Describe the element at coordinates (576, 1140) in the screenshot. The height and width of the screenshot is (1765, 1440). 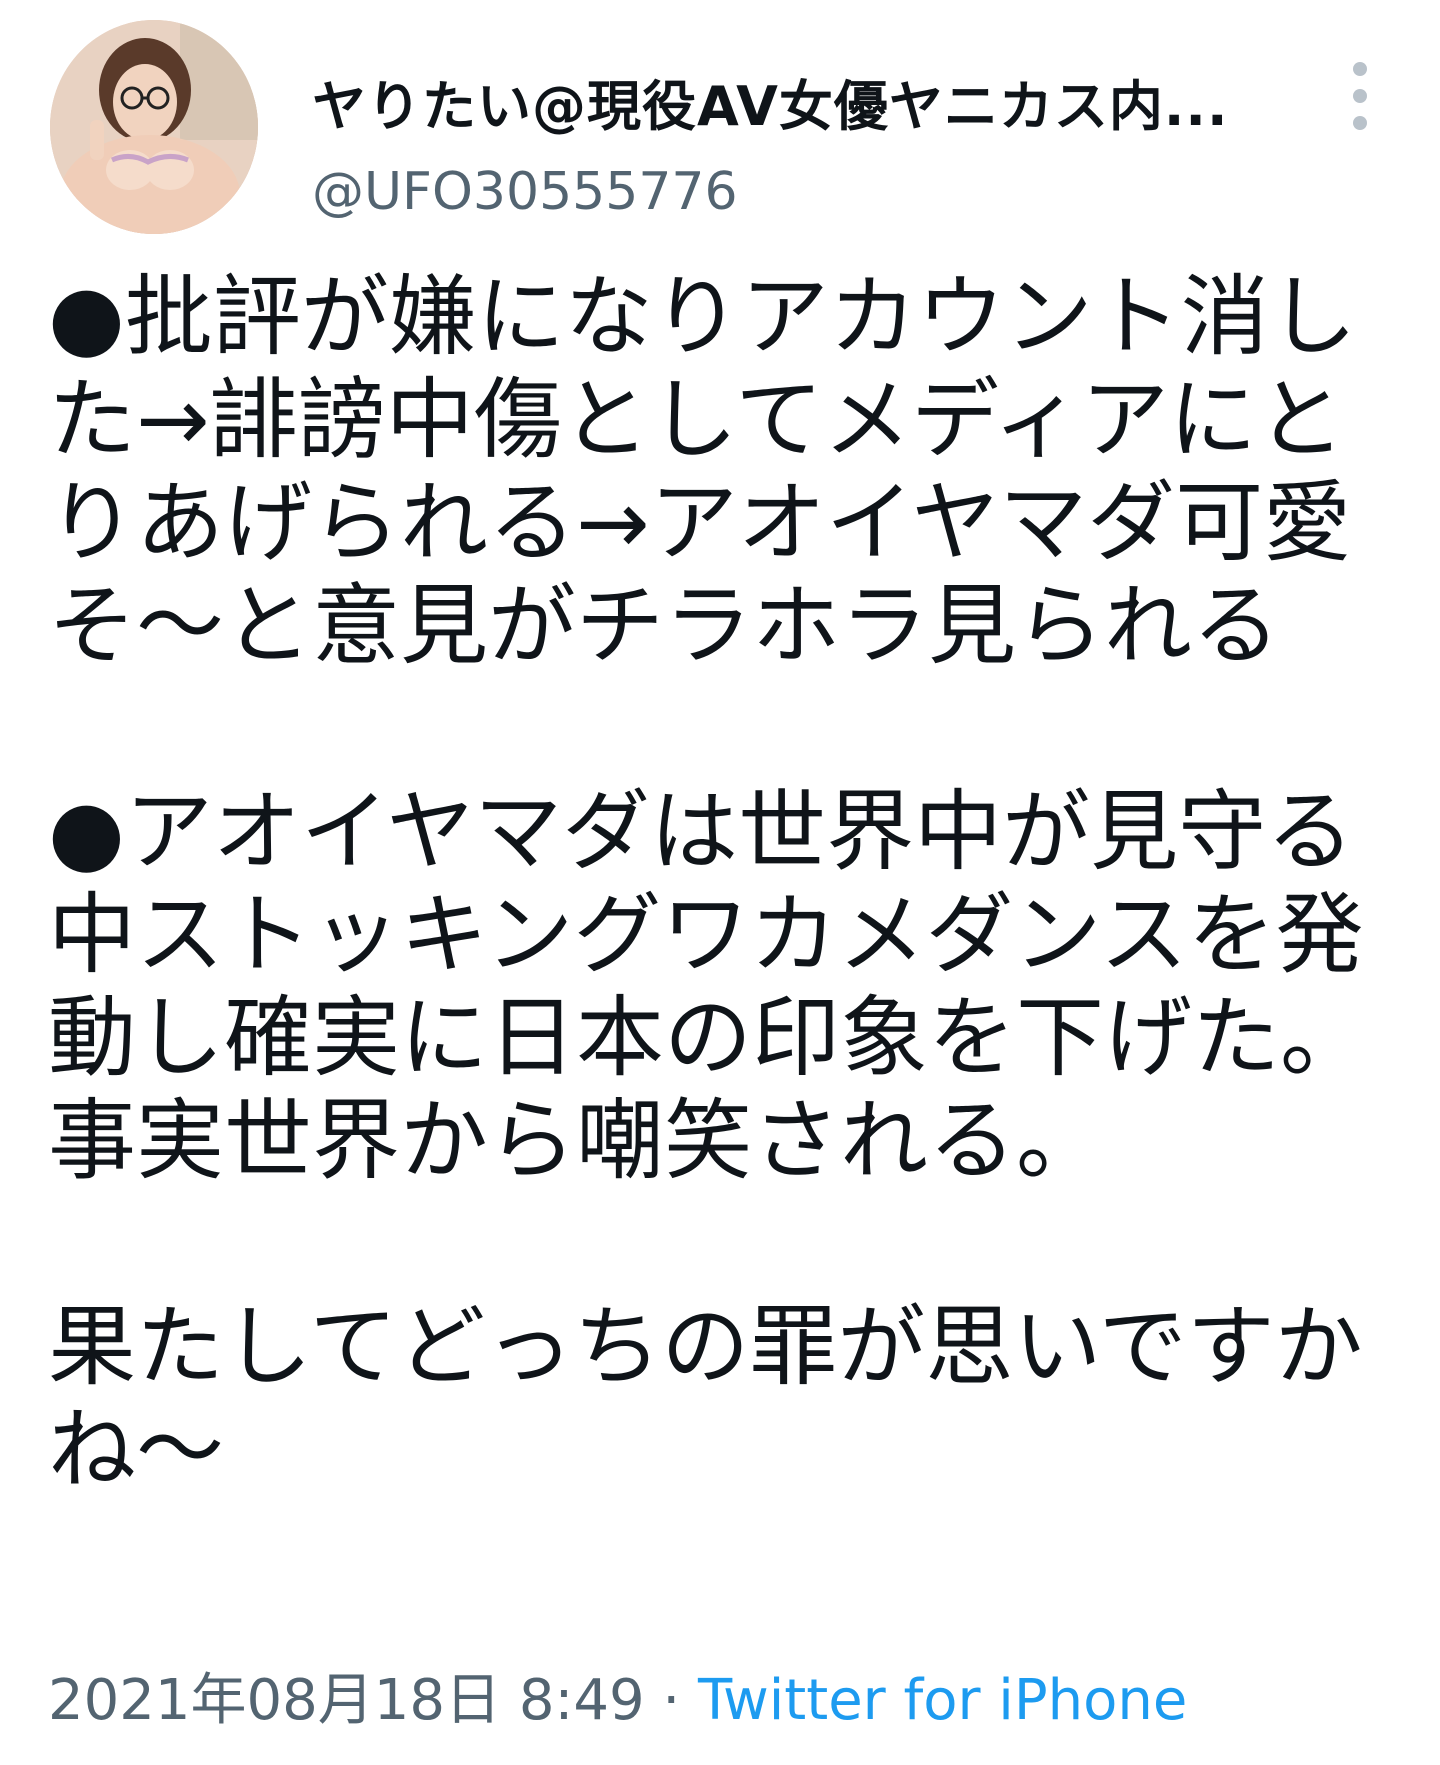
I see `tweet-text-line: 事実世界から嘲笑される。` at that location.